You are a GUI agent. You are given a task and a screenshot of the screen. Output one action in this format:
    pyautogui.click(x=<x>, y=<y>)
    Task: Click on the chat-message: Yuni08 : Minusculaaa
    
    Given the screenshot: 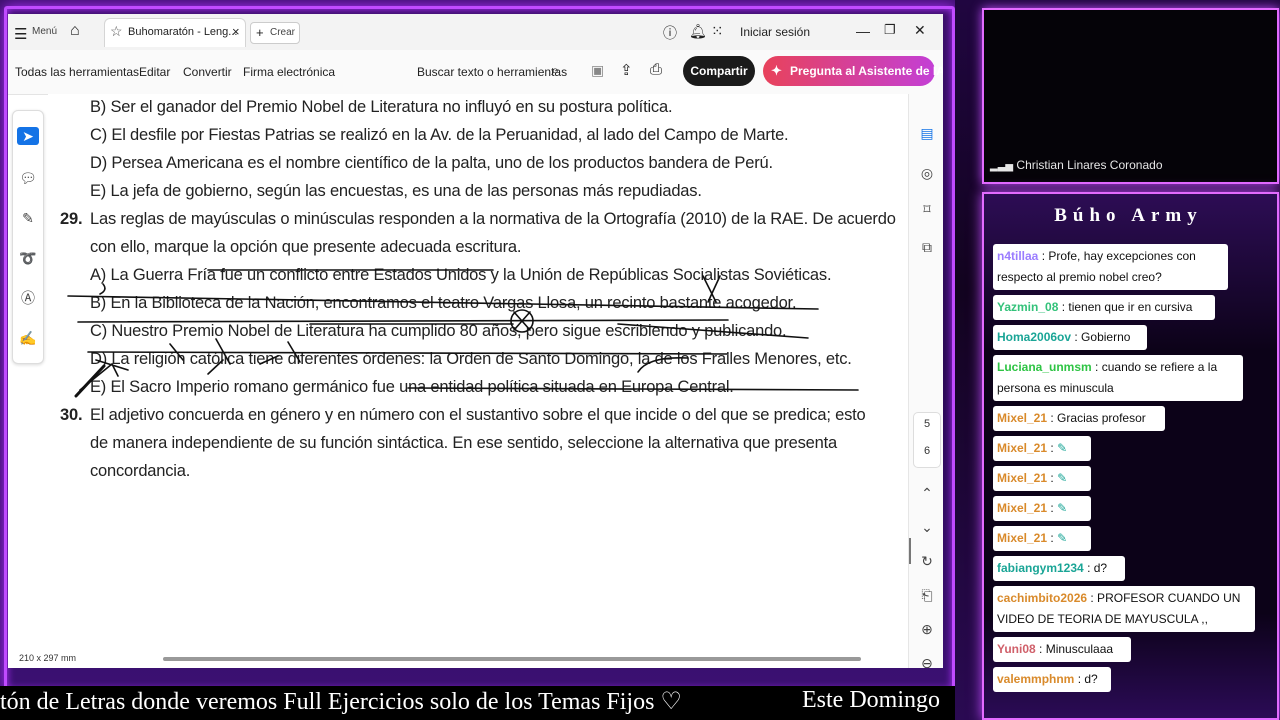 What is the action you would take?
    pyautogui.click(x=1062, y=649)
    